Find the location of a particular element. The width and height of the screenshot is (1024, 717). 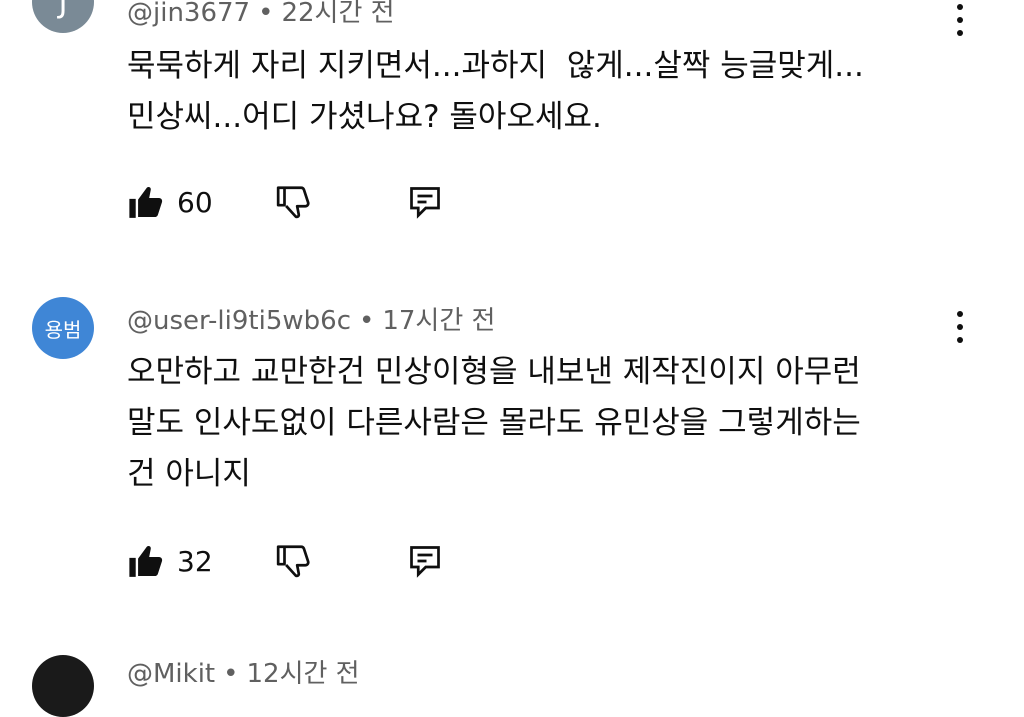

comment-meta: @user-li9ti5wb6c • 17시간 전 is located at coordinates (311, 318).